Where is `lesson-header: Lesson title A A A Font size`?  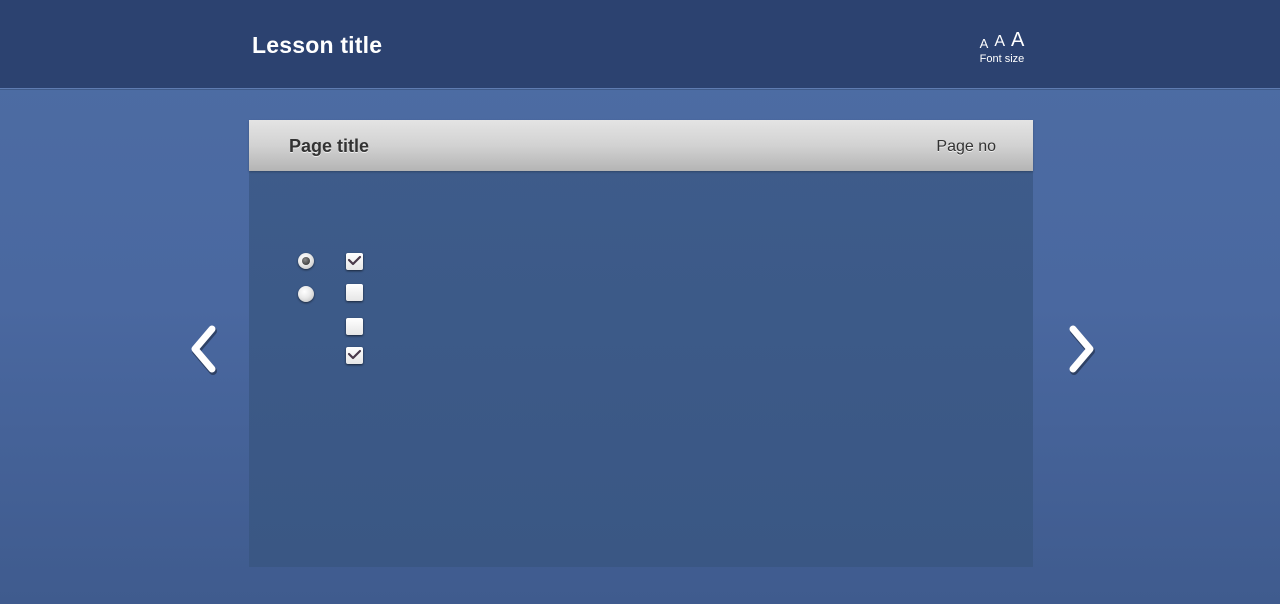
lesson-header: Lesson title A A A Font size is located at coordinates (640, 44).